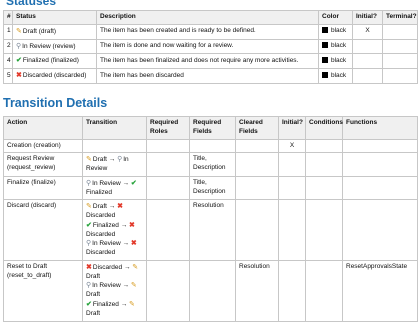  What do you see at coordinates (380, 128) in the screenshot?
I see `transition-col-header: Functions` at bounding box center [380, 128].